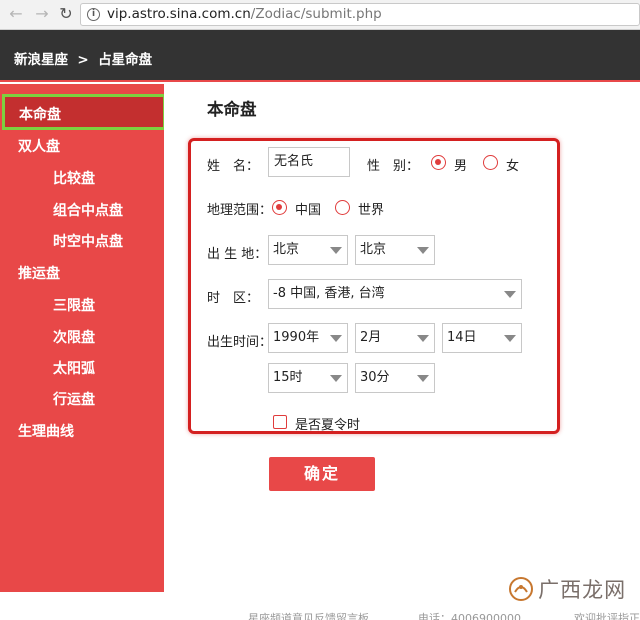  Describe the element at coordinates (521, 589) in the screenshot. I see `watermark-logo-icon` at that location.